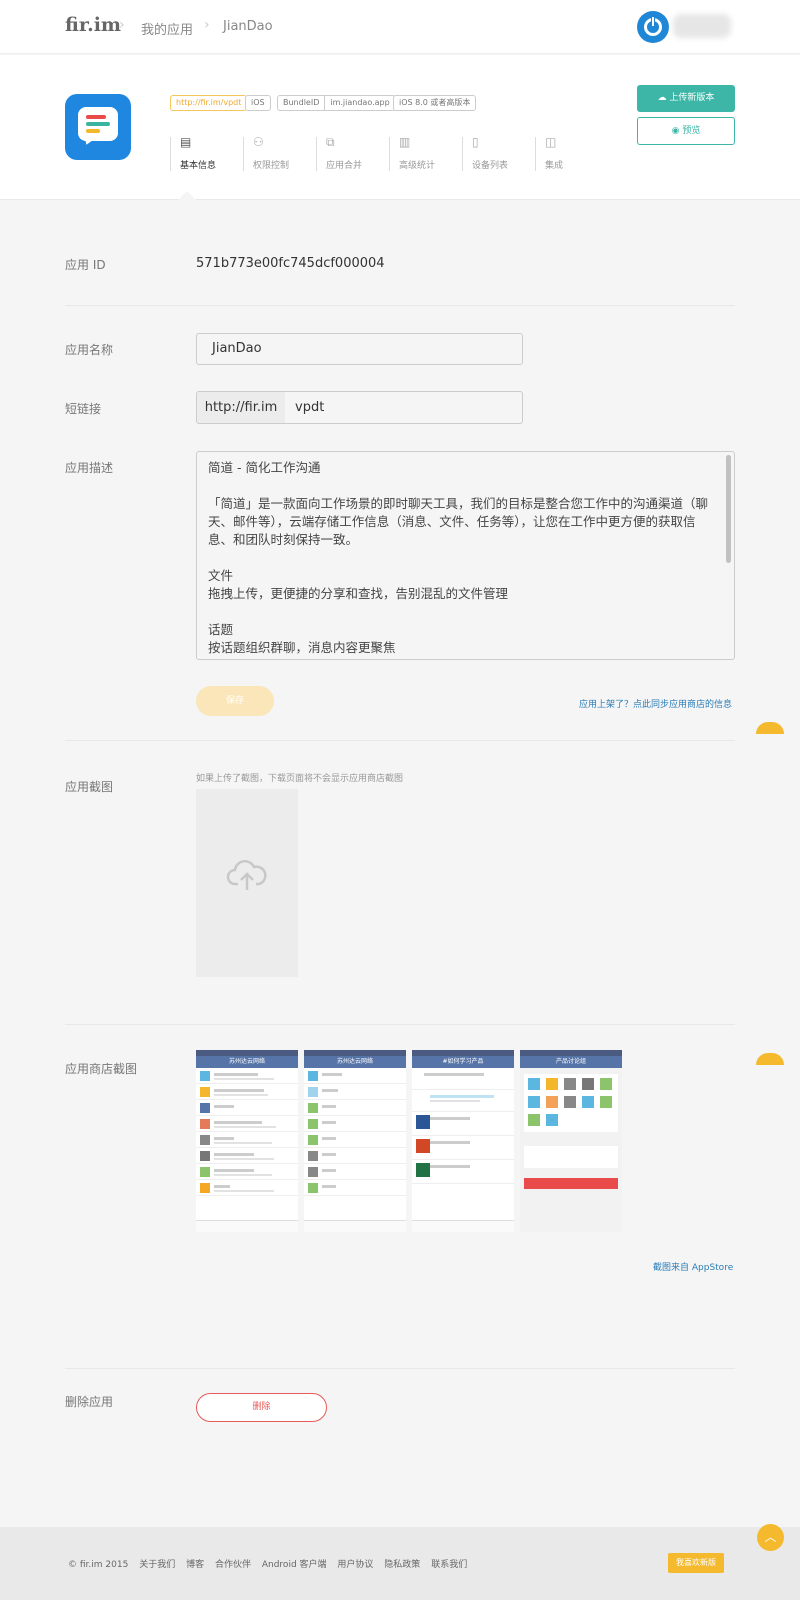 This screenshot has height=1600, width=800. I want to click on breadcrumb-current-app: JianDao, so click(248, 26).